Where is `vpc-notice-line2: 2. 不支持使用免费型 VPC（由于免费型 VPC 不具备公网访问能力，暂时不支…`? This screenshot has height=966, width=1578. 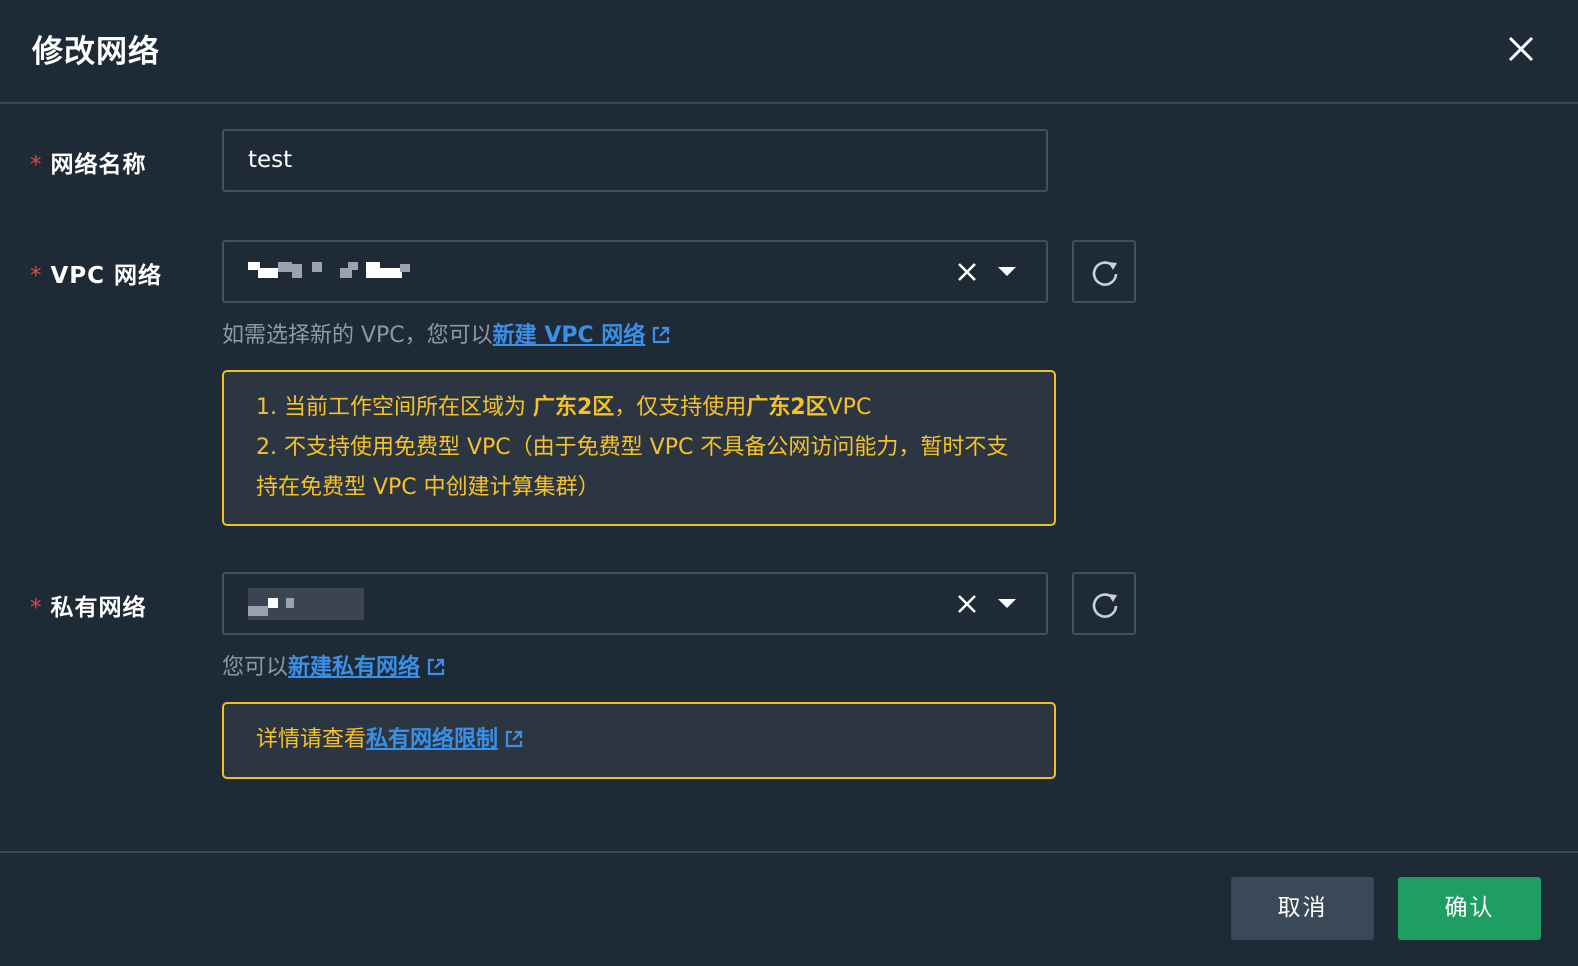 vpc-notice-line2: 2. 不支持使用免费型 VPC（由于免费型 VPC 不具备公网访问能力，暂时不支… is located at coordinates (632, 467).